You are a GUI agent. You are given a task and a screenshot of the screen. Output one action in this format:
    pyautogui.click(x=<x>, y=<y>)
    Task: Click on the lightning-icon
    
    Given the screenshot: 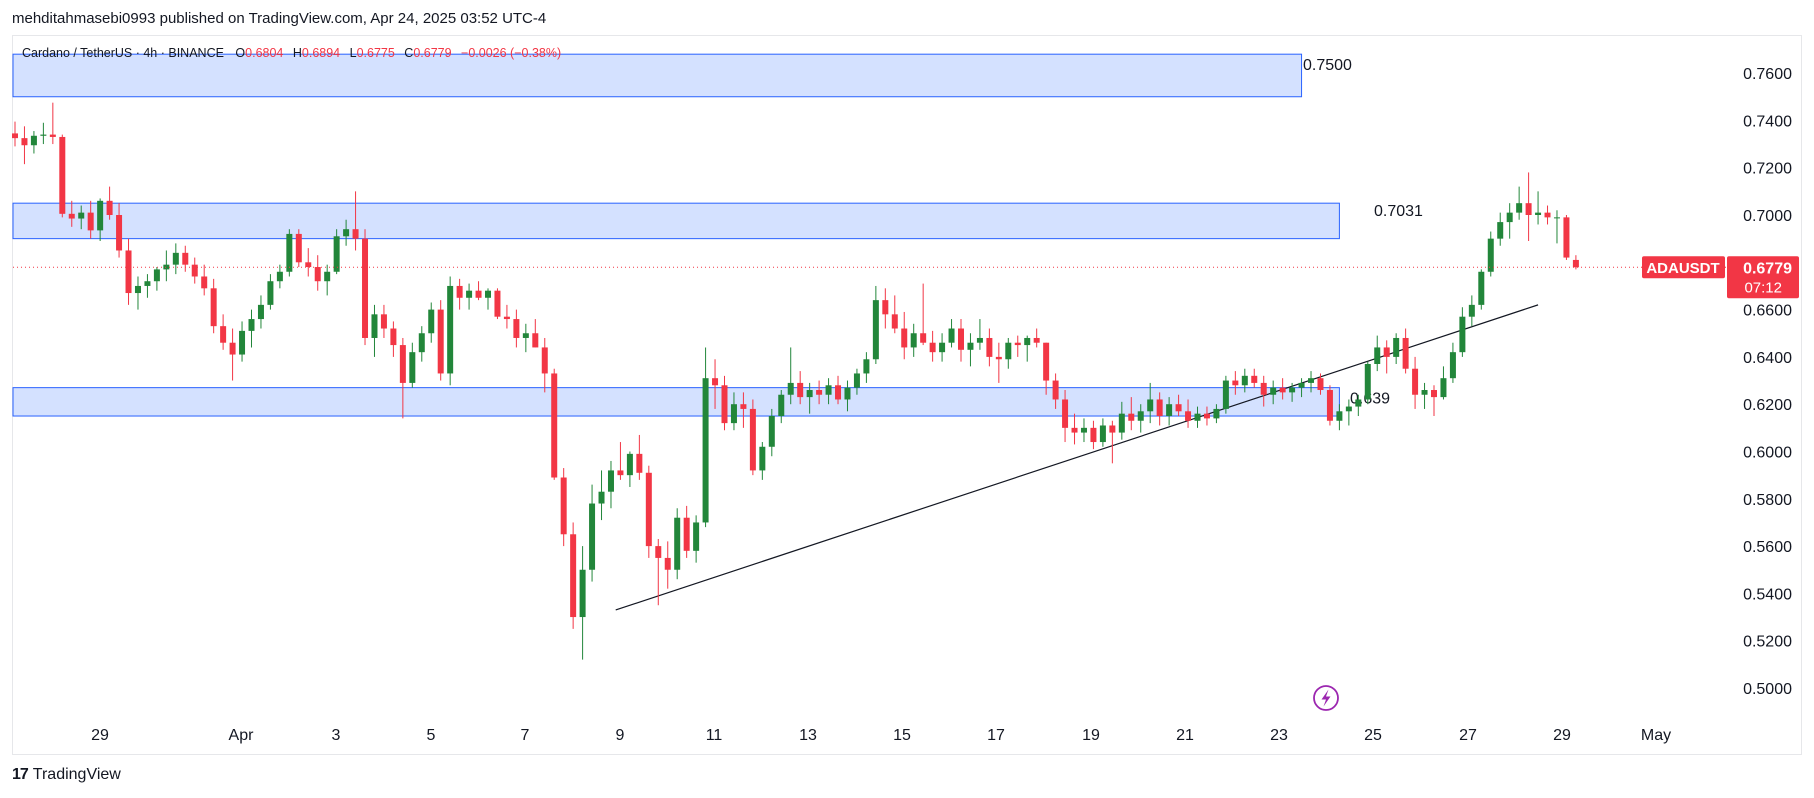 What is the action you would take?
    pyautogui.click(x=1326, y=698)
    